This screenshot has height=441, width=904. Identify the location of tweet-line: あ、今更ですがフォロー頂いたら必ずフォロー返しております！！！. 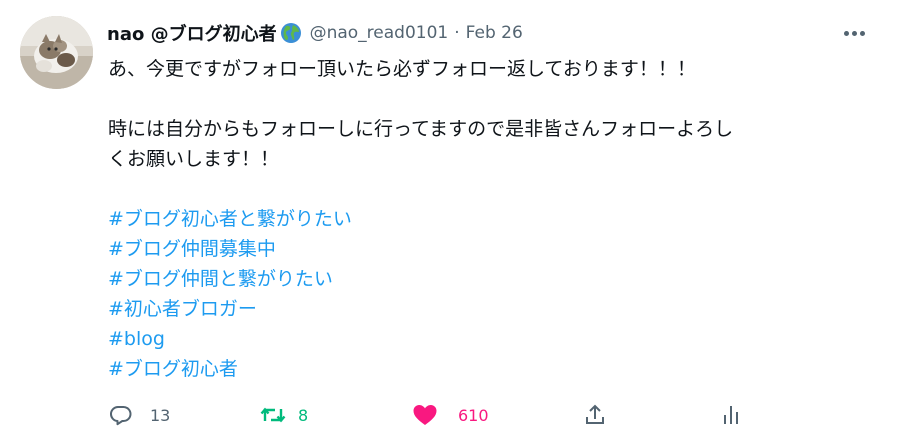
(402, 69).